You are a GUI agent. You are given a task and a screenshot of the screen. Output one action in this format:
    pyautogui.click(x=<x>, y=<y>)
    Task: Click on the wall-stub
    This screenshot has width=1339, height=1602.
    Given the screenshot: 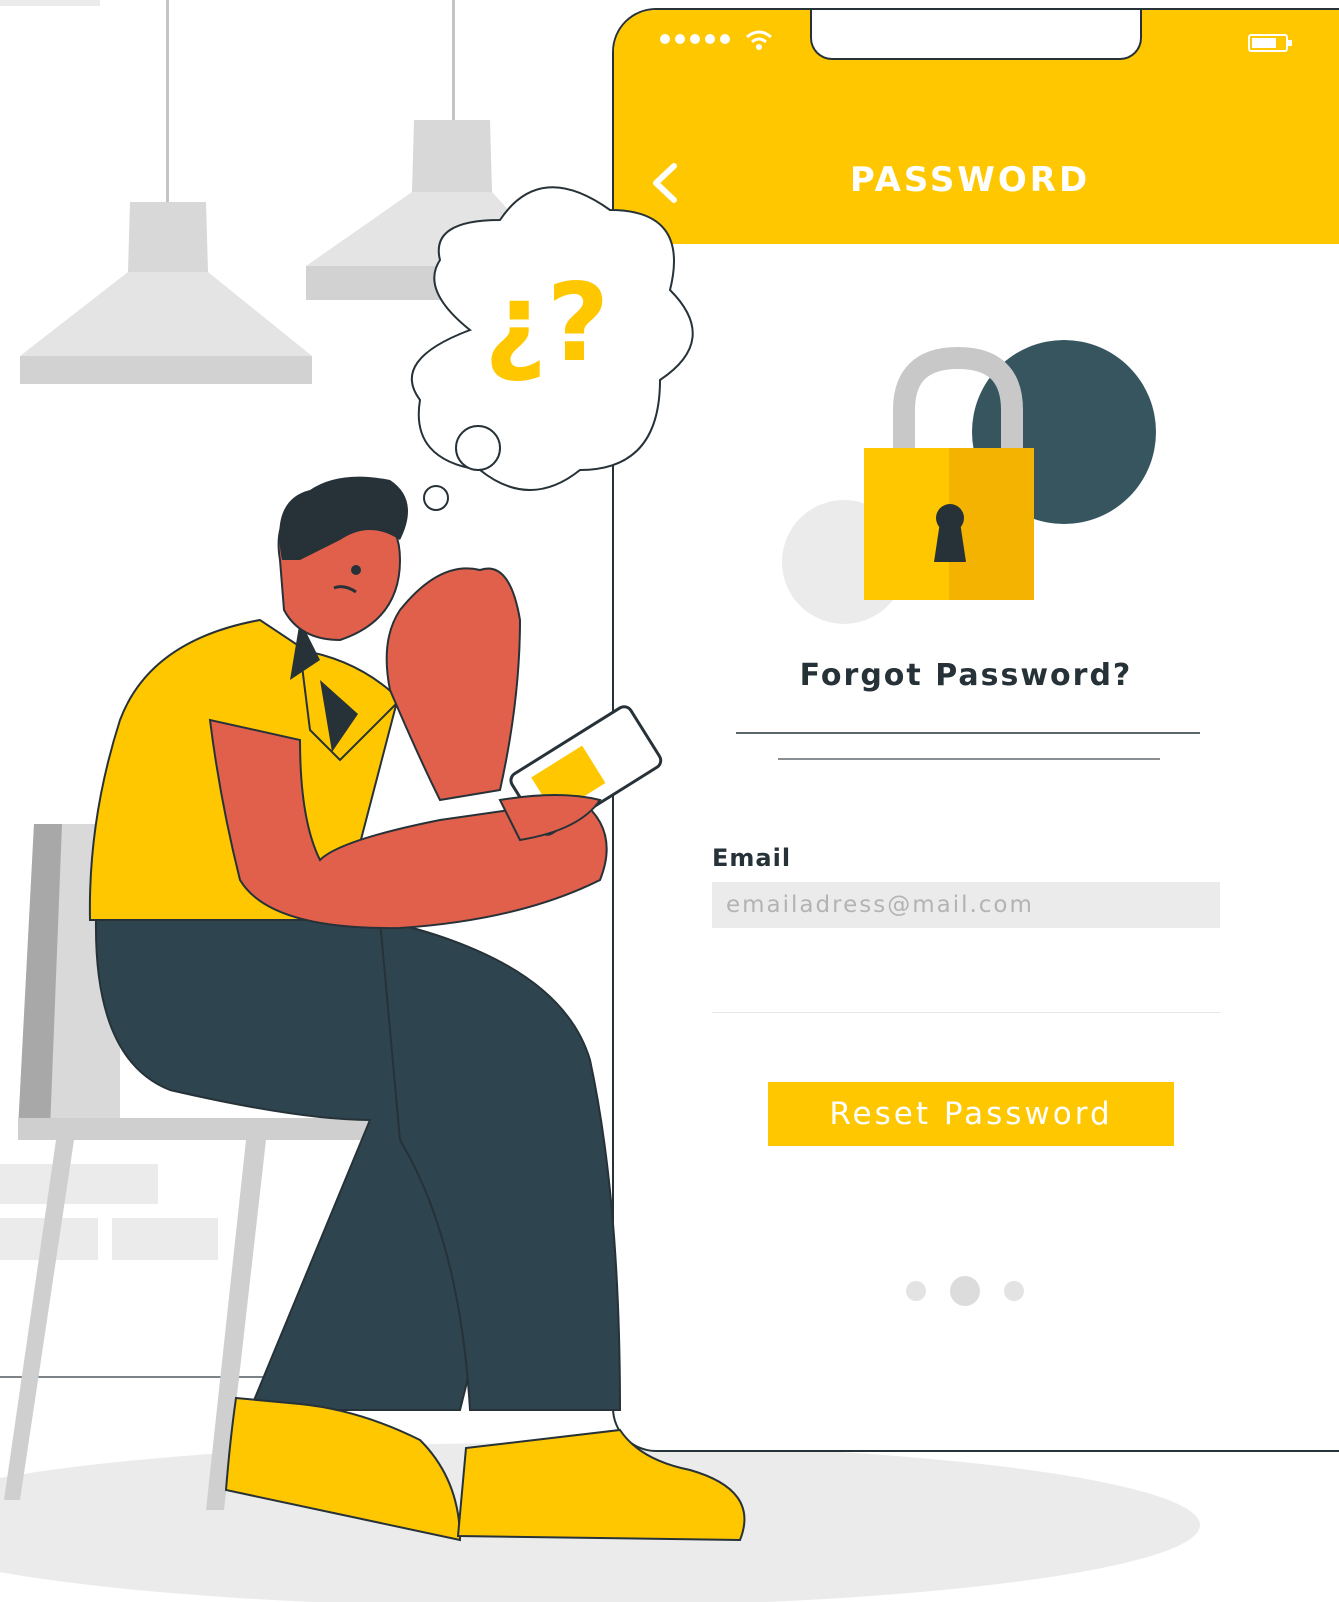 What is the action you would take?
    pyautogui.click(x=50, y=3)
    